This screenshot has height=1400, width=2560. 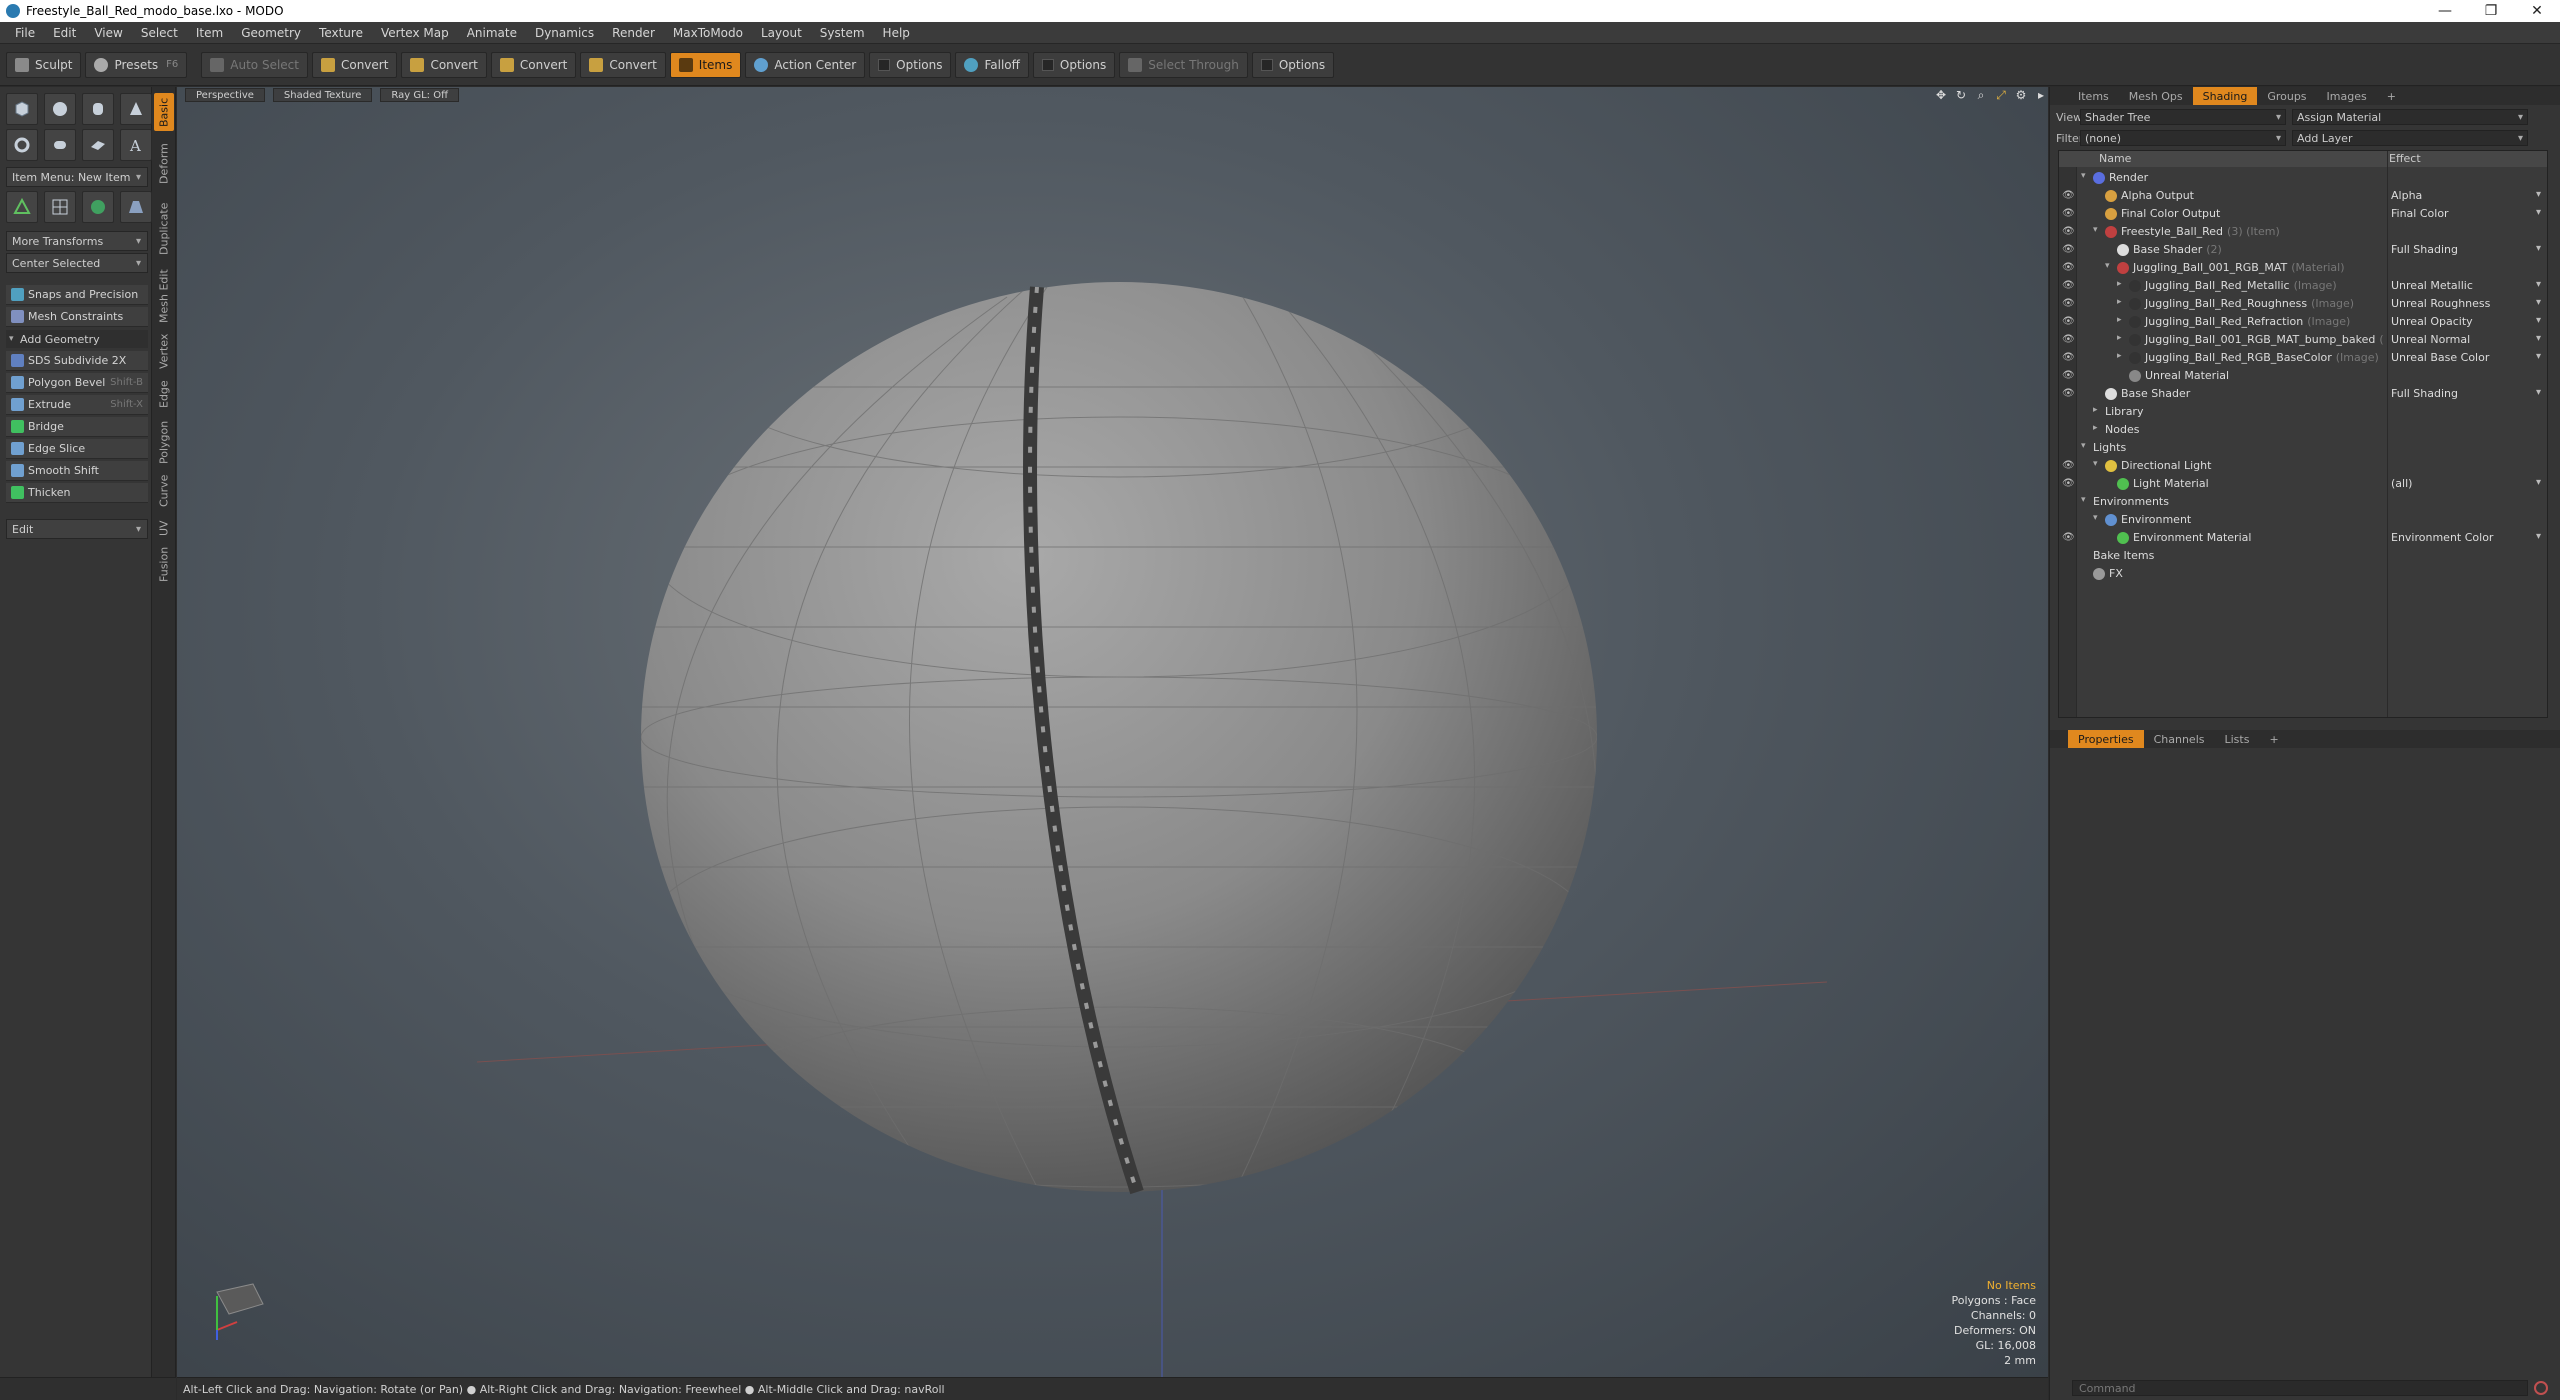 I want to click on layer-effect-dropdown: Unreal Opacity, so click(x=2466, y=321).